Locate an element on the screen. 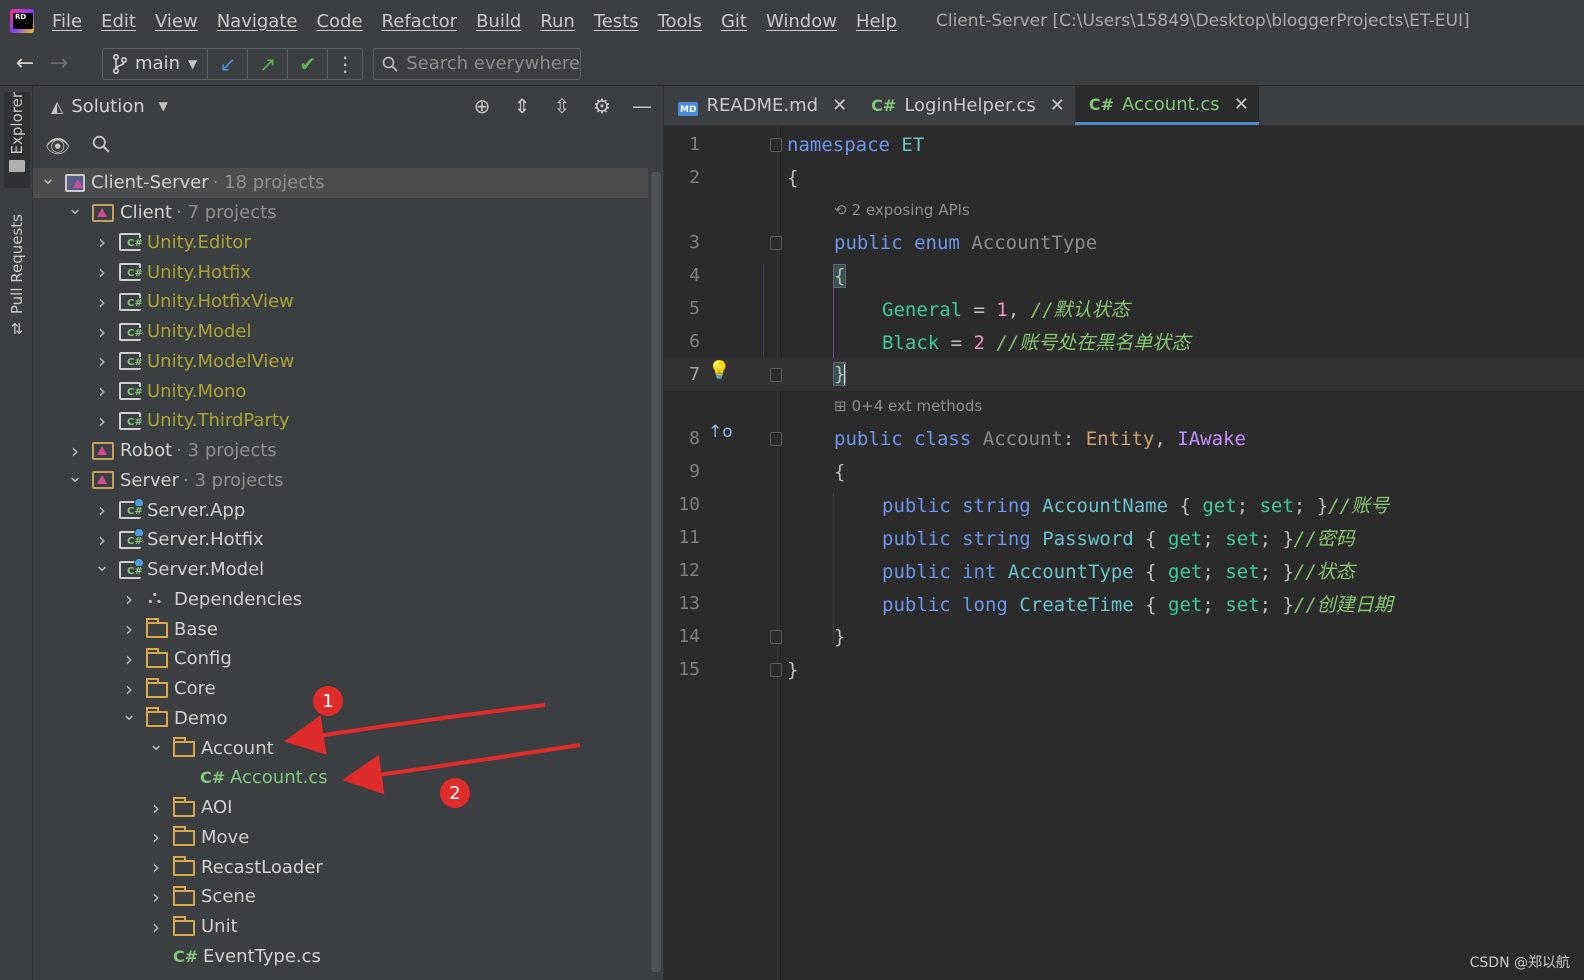 This screenshot has height=980, width=1584. menu-view: View is located at coordinates (176, 21).